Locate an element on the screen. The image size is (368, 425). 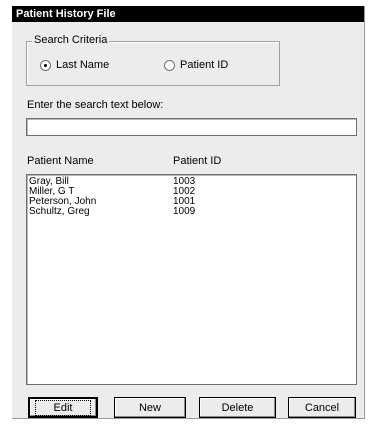
patient-id-radio-label: Patient ID is located at coordinates (204, 65).